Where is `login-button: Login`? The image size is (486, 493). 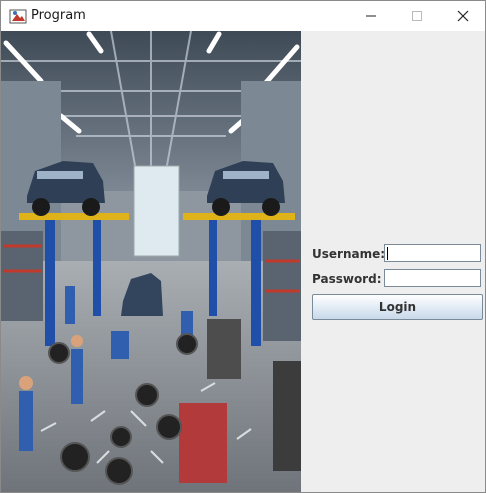 login-button: Login is located at coordinates (397, 307).